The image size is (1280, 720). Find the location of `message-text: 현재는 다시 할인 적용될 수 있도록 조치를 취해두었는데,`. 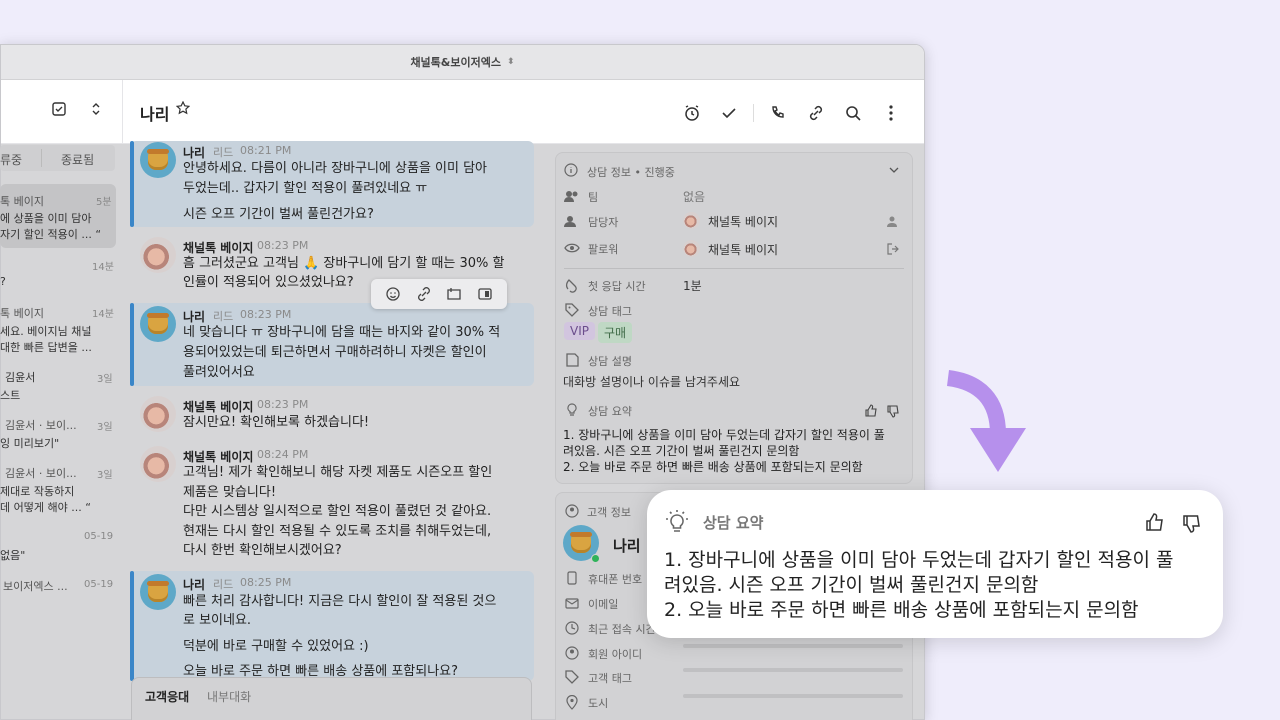

message-text: 현재는 다시 할인 적용될 수 있도록 조치를 취해두었는데, is located at coordinates (337, 531).